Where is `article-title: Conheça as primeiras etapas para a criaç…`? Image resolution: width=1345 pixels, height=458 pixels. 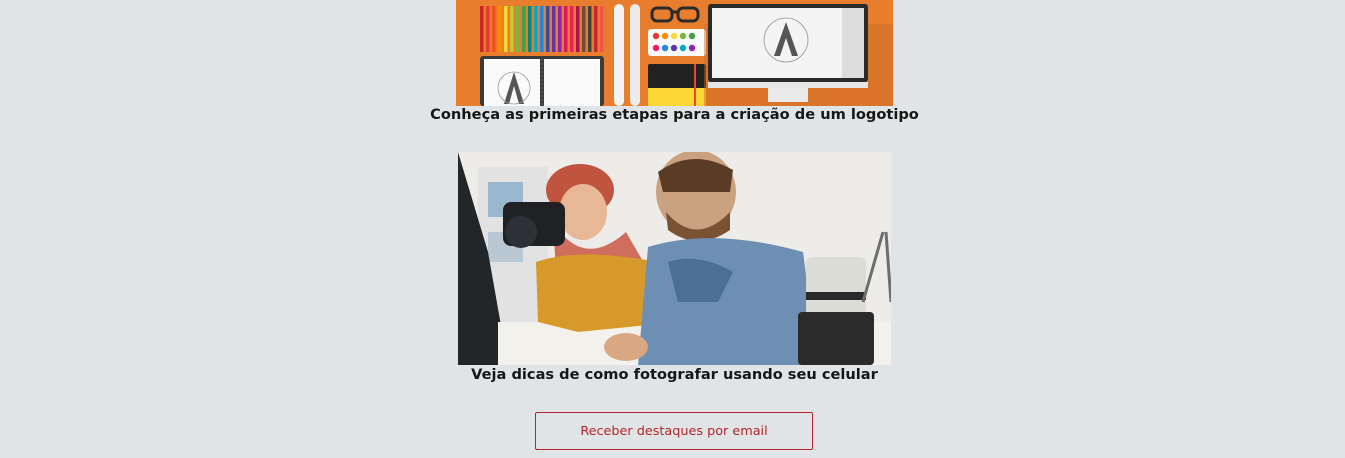 article-title: Conheça as primeiras etapas para a criaç… is located at coordinates (672, 114).